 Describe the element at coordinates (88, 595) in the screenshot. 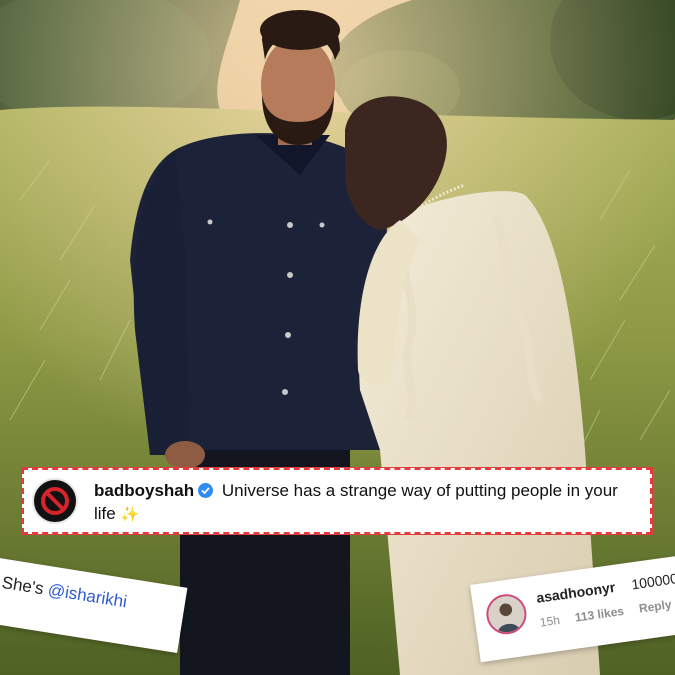

I see `mention-link: @isharikhi` at that location.